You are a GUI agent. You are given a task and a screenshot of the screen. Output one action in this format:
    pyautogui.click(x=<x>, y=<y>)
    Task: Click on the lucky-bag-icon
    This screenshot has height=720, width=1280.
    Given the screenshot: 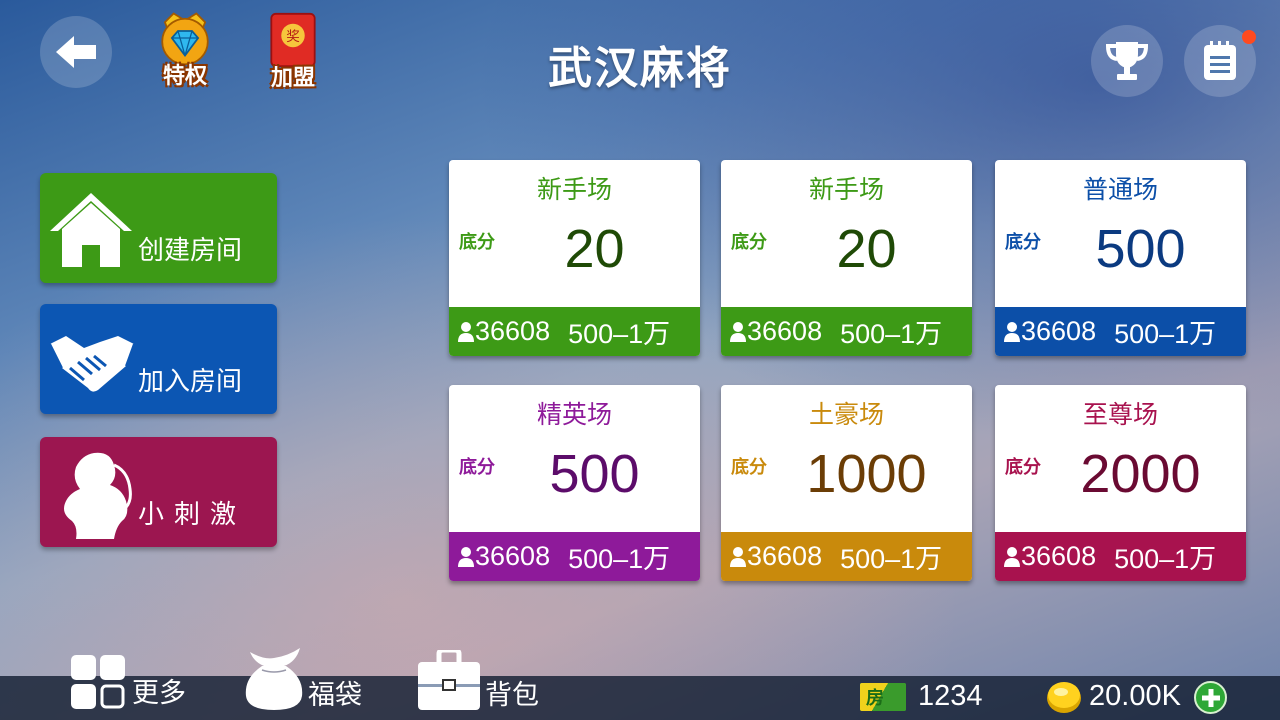 What is the action you would take?
    pyautogui.click(x=274, y=679)
    